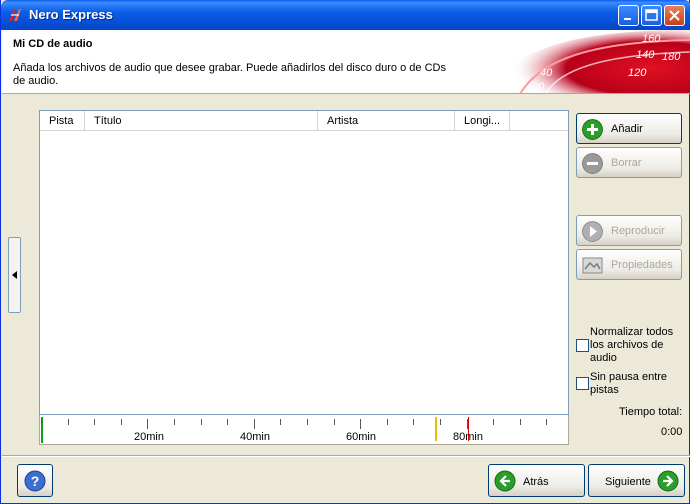 Image resolution: width=690 pixels, height=504 pixels. I want to click on delete-button-label: Borrar, so click(626, 163).